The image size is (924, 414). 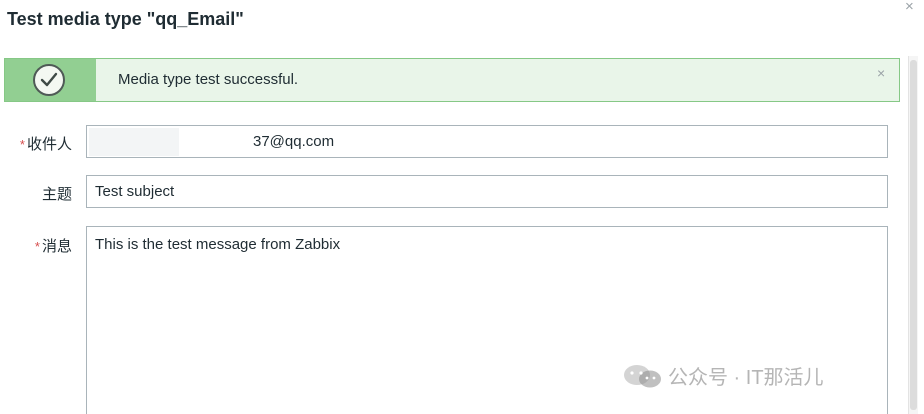 I want to click on recipient-label: * 收件人, so click(x=39, y=143).